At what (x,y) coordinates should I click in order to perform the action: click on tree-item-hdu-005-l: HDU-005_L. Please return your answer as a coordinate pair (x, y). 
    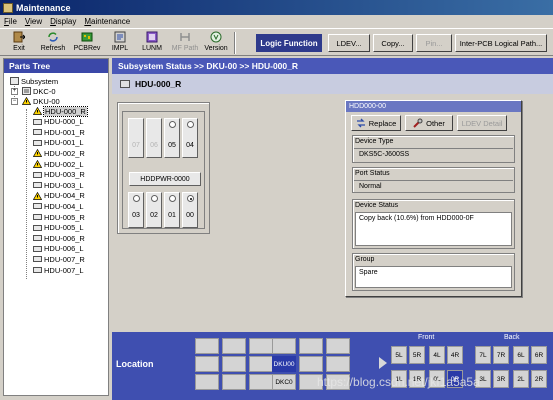
    Looking at the image, I should click on (58, 228).